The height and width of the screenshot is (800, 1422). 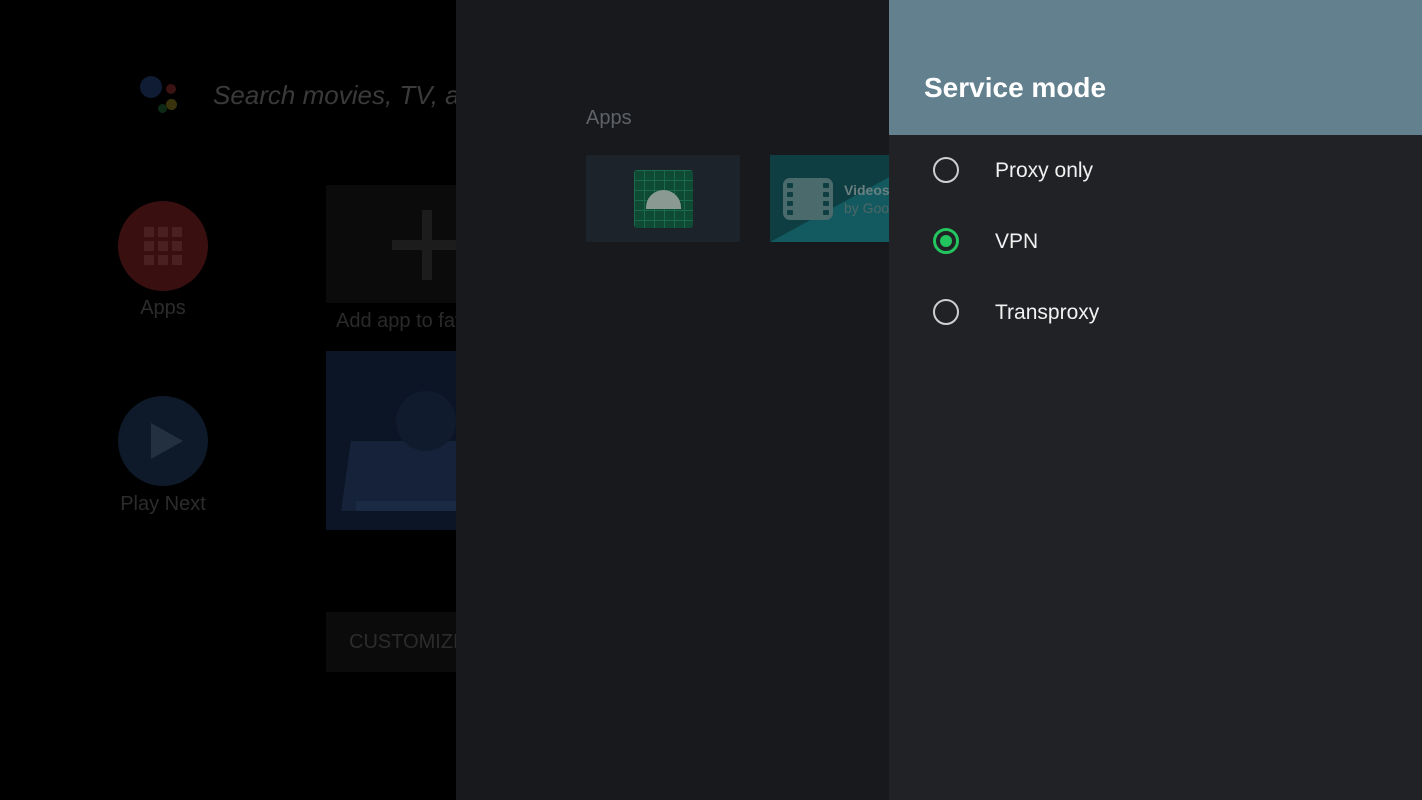 What do you see at coordinates (1155, 67) in the screenshot?
I see `dialog-header: Service mode` at bounding box center [1155, 67].